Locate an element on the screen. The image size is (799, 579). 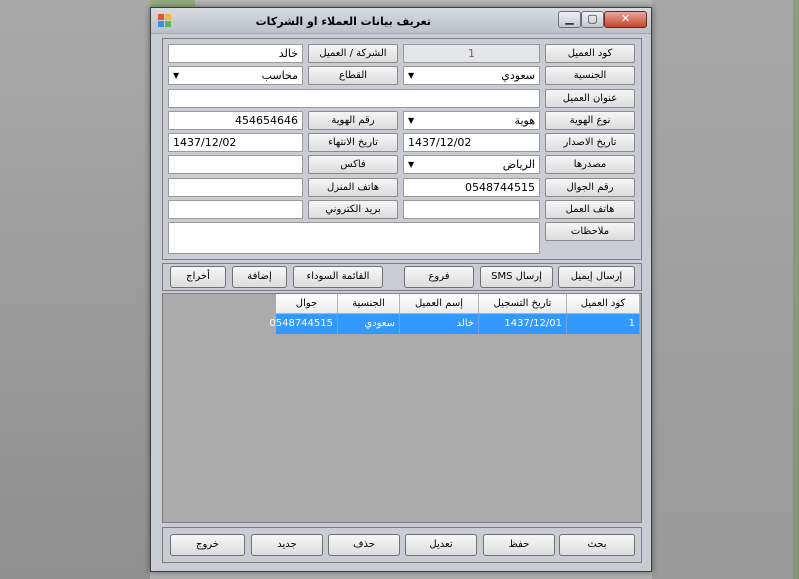
grid-header-registration-date: تاريخ التسجيل is located at coordinates (523, 304).